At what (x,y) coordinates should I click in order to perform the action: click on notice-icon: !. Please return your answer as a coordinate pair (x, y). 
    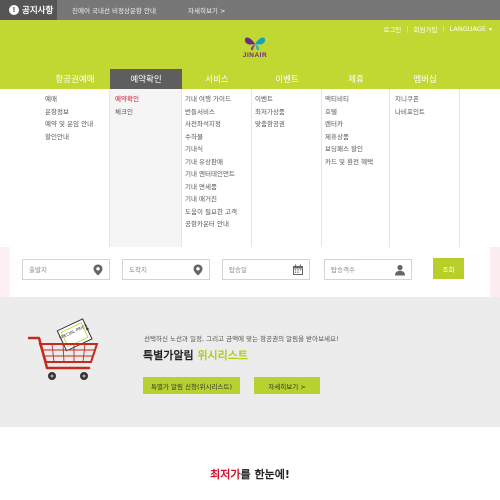
    Looking at the image, I should click on (14, 10).